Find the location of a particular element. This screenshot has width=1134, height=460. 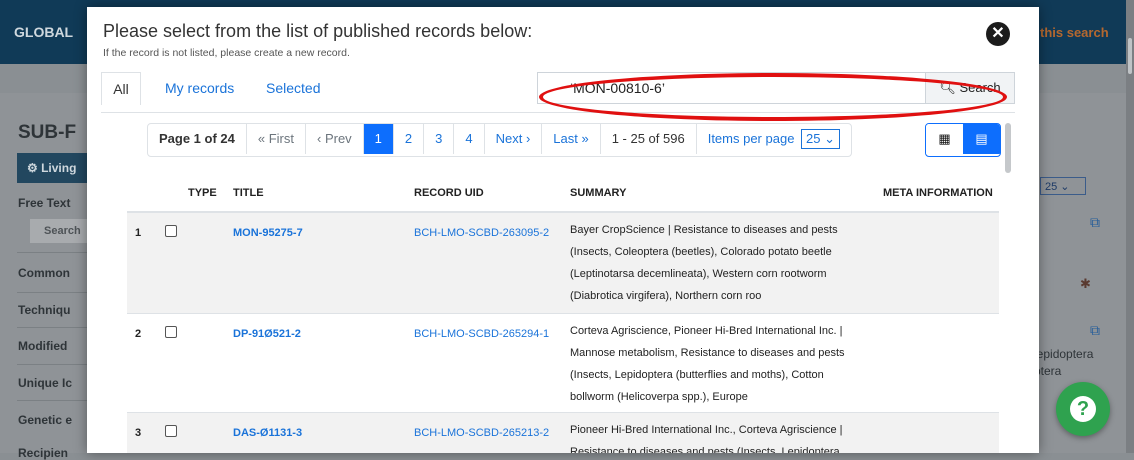

table-view-icon: ▤ is located at coordinates (981, 139).